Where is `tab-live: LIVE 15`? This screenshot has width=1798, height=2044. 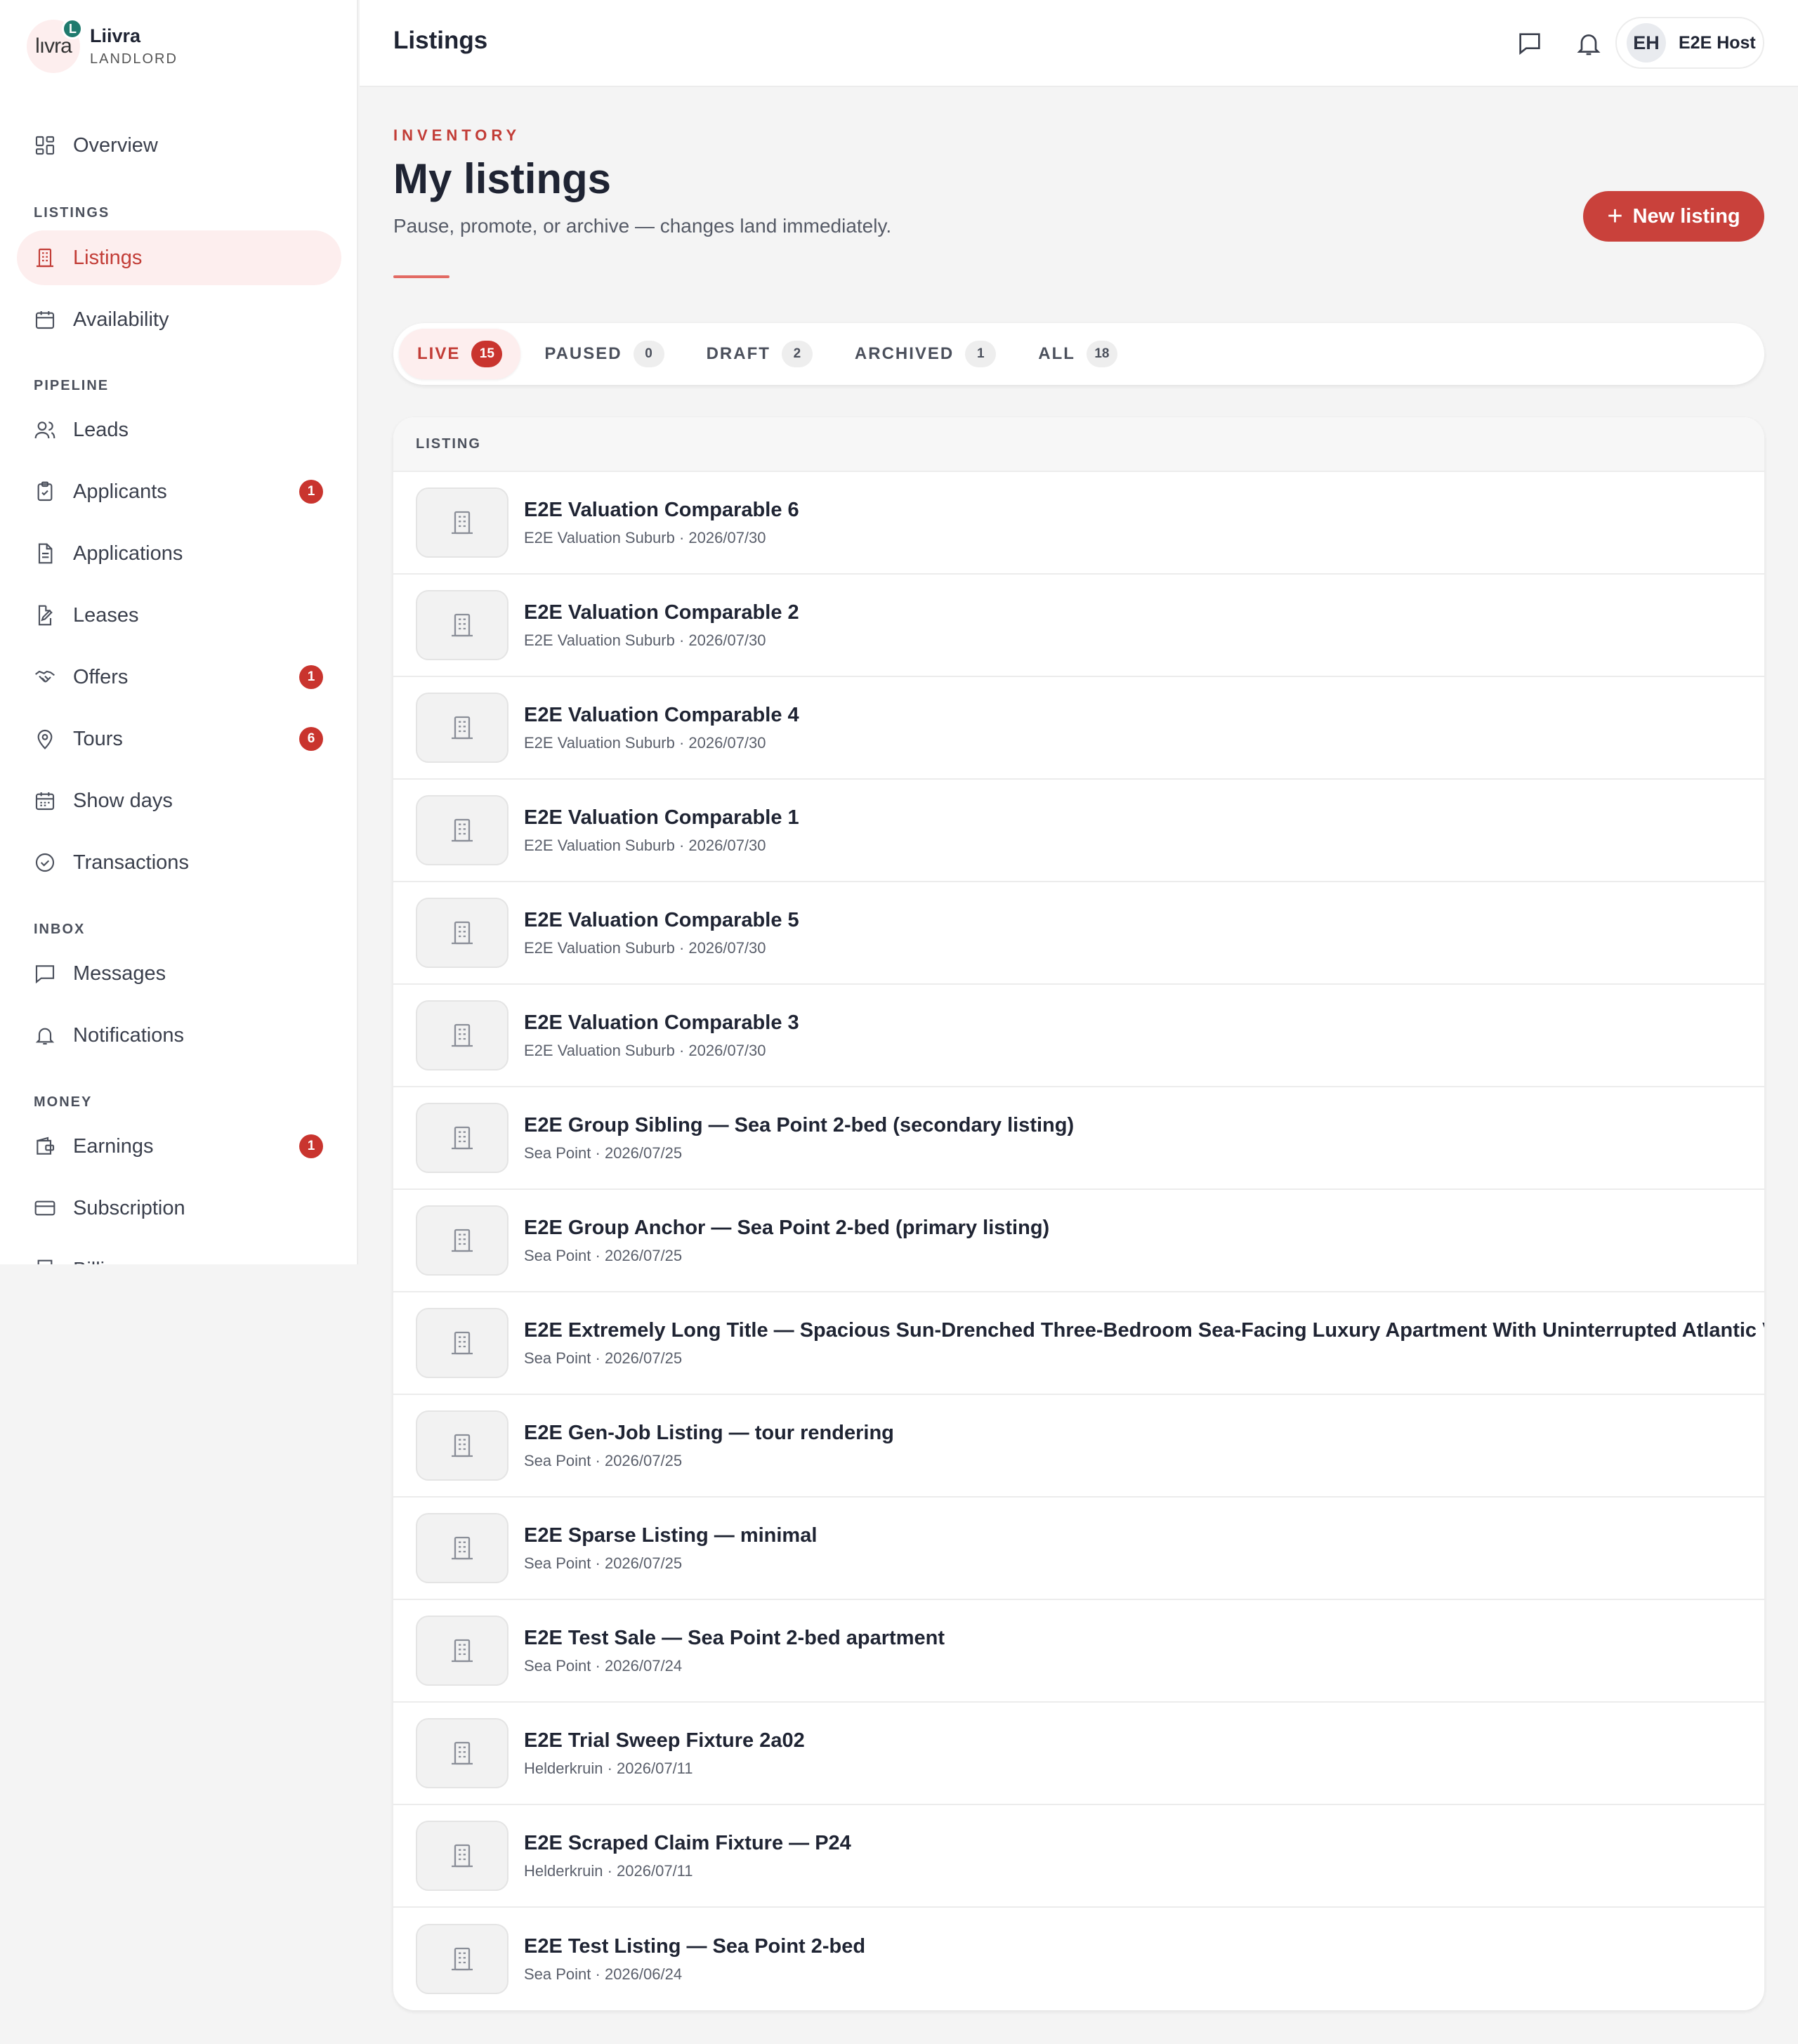
tab-live: LIVE 15 is located at coordinates (460, 354).